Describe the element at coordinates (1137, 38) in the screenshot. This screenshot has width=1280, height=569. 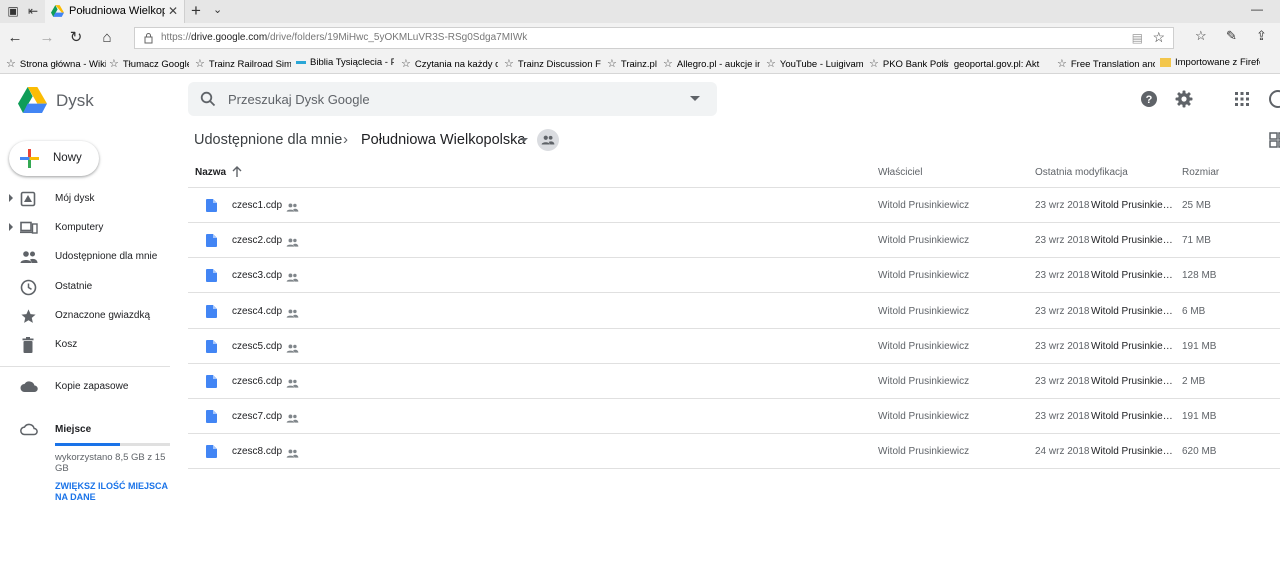
I see `reading-view-icon: ▤` at that location.